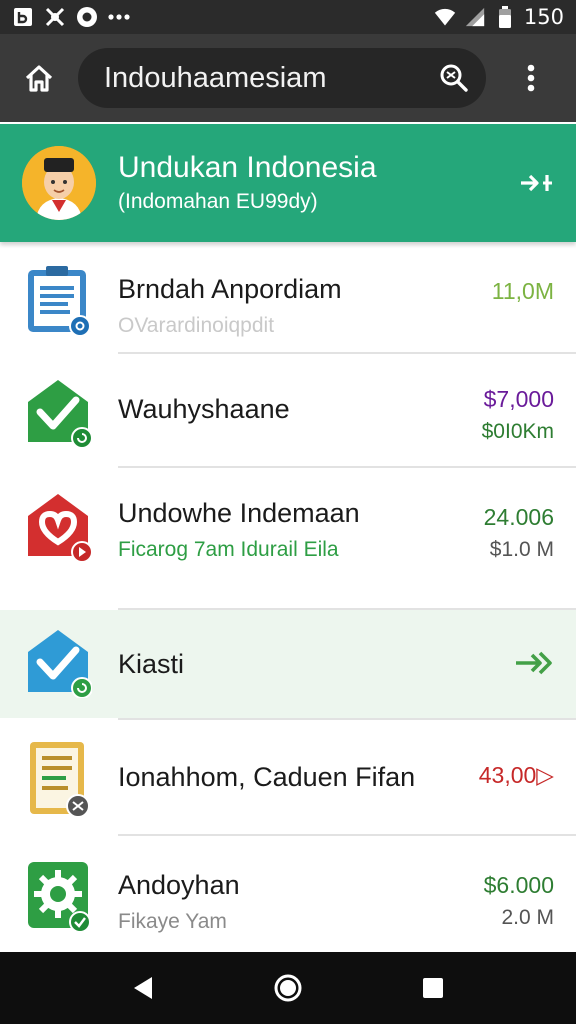 The height and width of the screenshot is (1024, 576). What do you see at coordinates (59, 526) in the screenshot?
I see `heart-envelope-icon` at bounding box center [59, 526].